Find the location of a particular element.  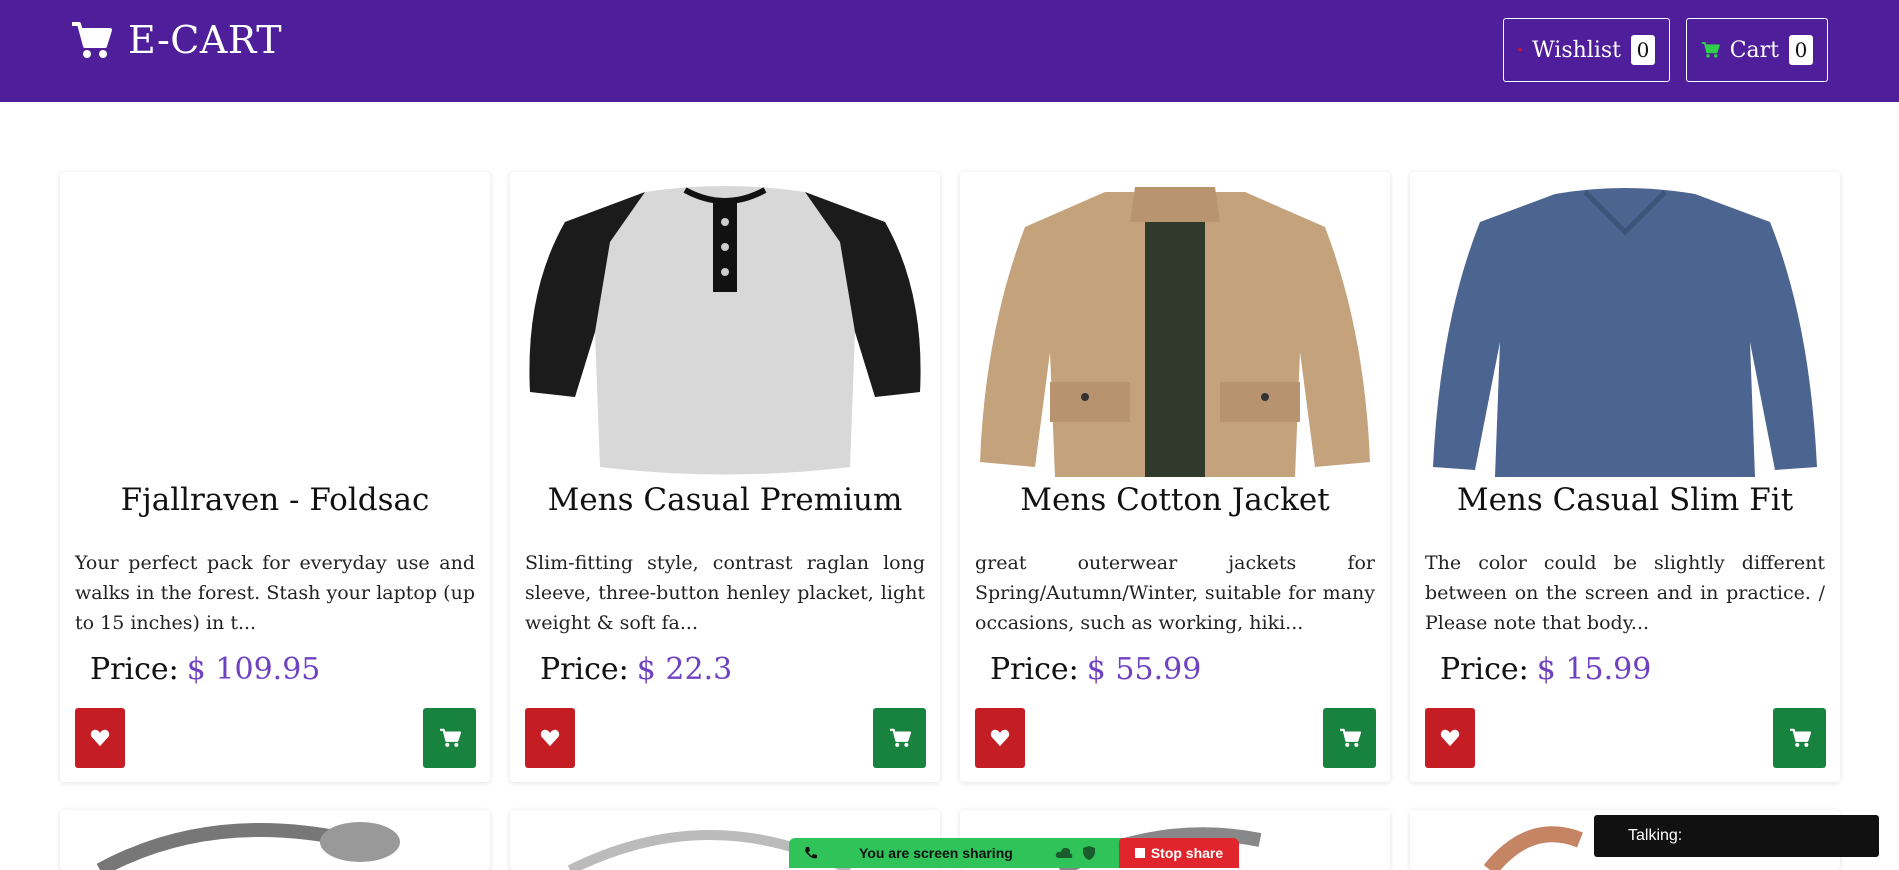

cloud-icon is located at coordinates (1064, 852).